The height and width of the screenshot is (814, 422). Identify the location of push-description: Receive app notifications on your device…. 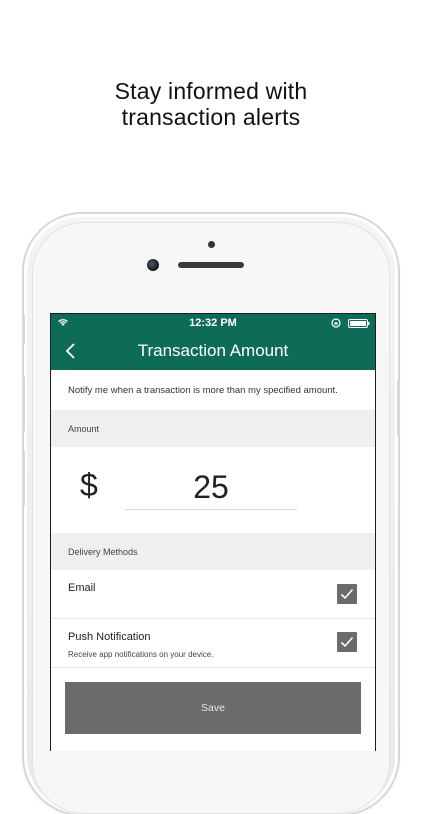
(141, 654).